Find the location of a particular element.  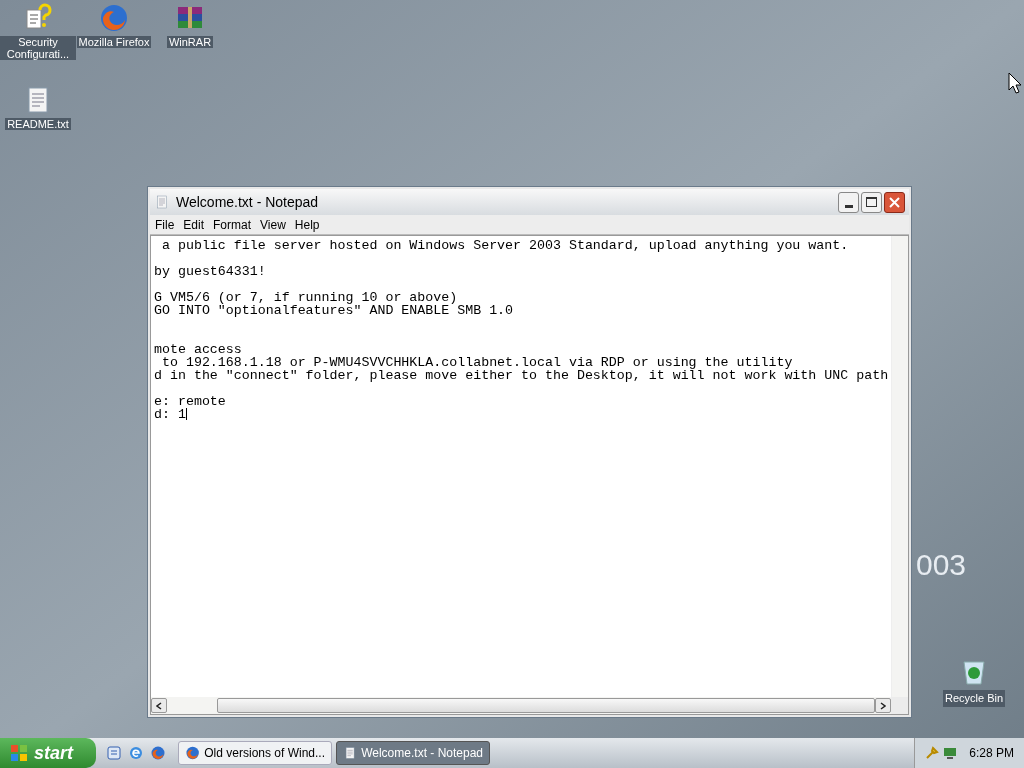

horizontal-scrollbar is located at coordinates (521, 705).